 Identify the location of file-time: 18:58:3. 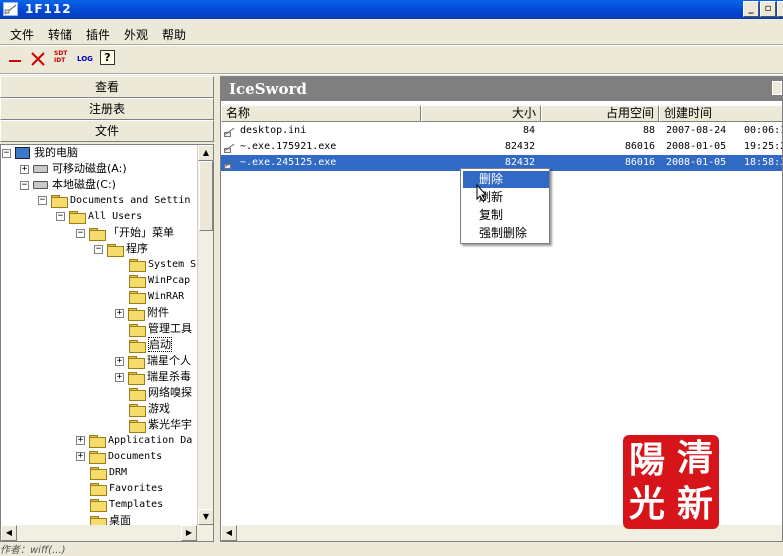
(763, 162).